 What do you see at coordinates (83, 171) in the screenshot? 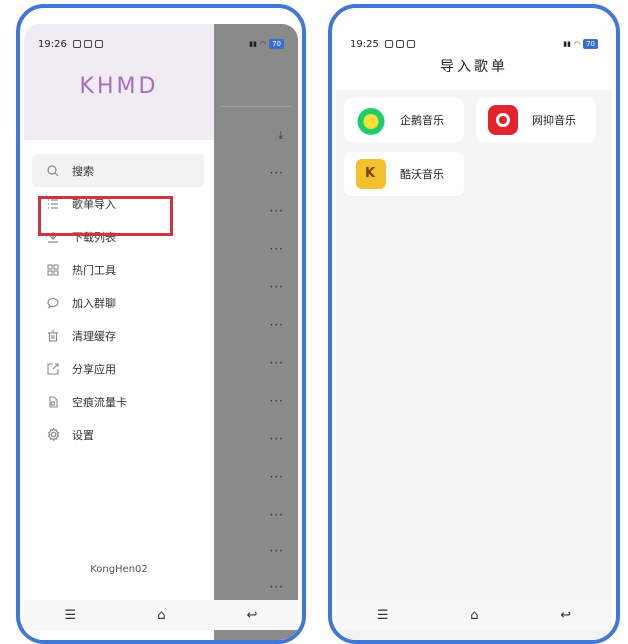
I see `menu-label: 搜索` at bounding box center [83, 171].